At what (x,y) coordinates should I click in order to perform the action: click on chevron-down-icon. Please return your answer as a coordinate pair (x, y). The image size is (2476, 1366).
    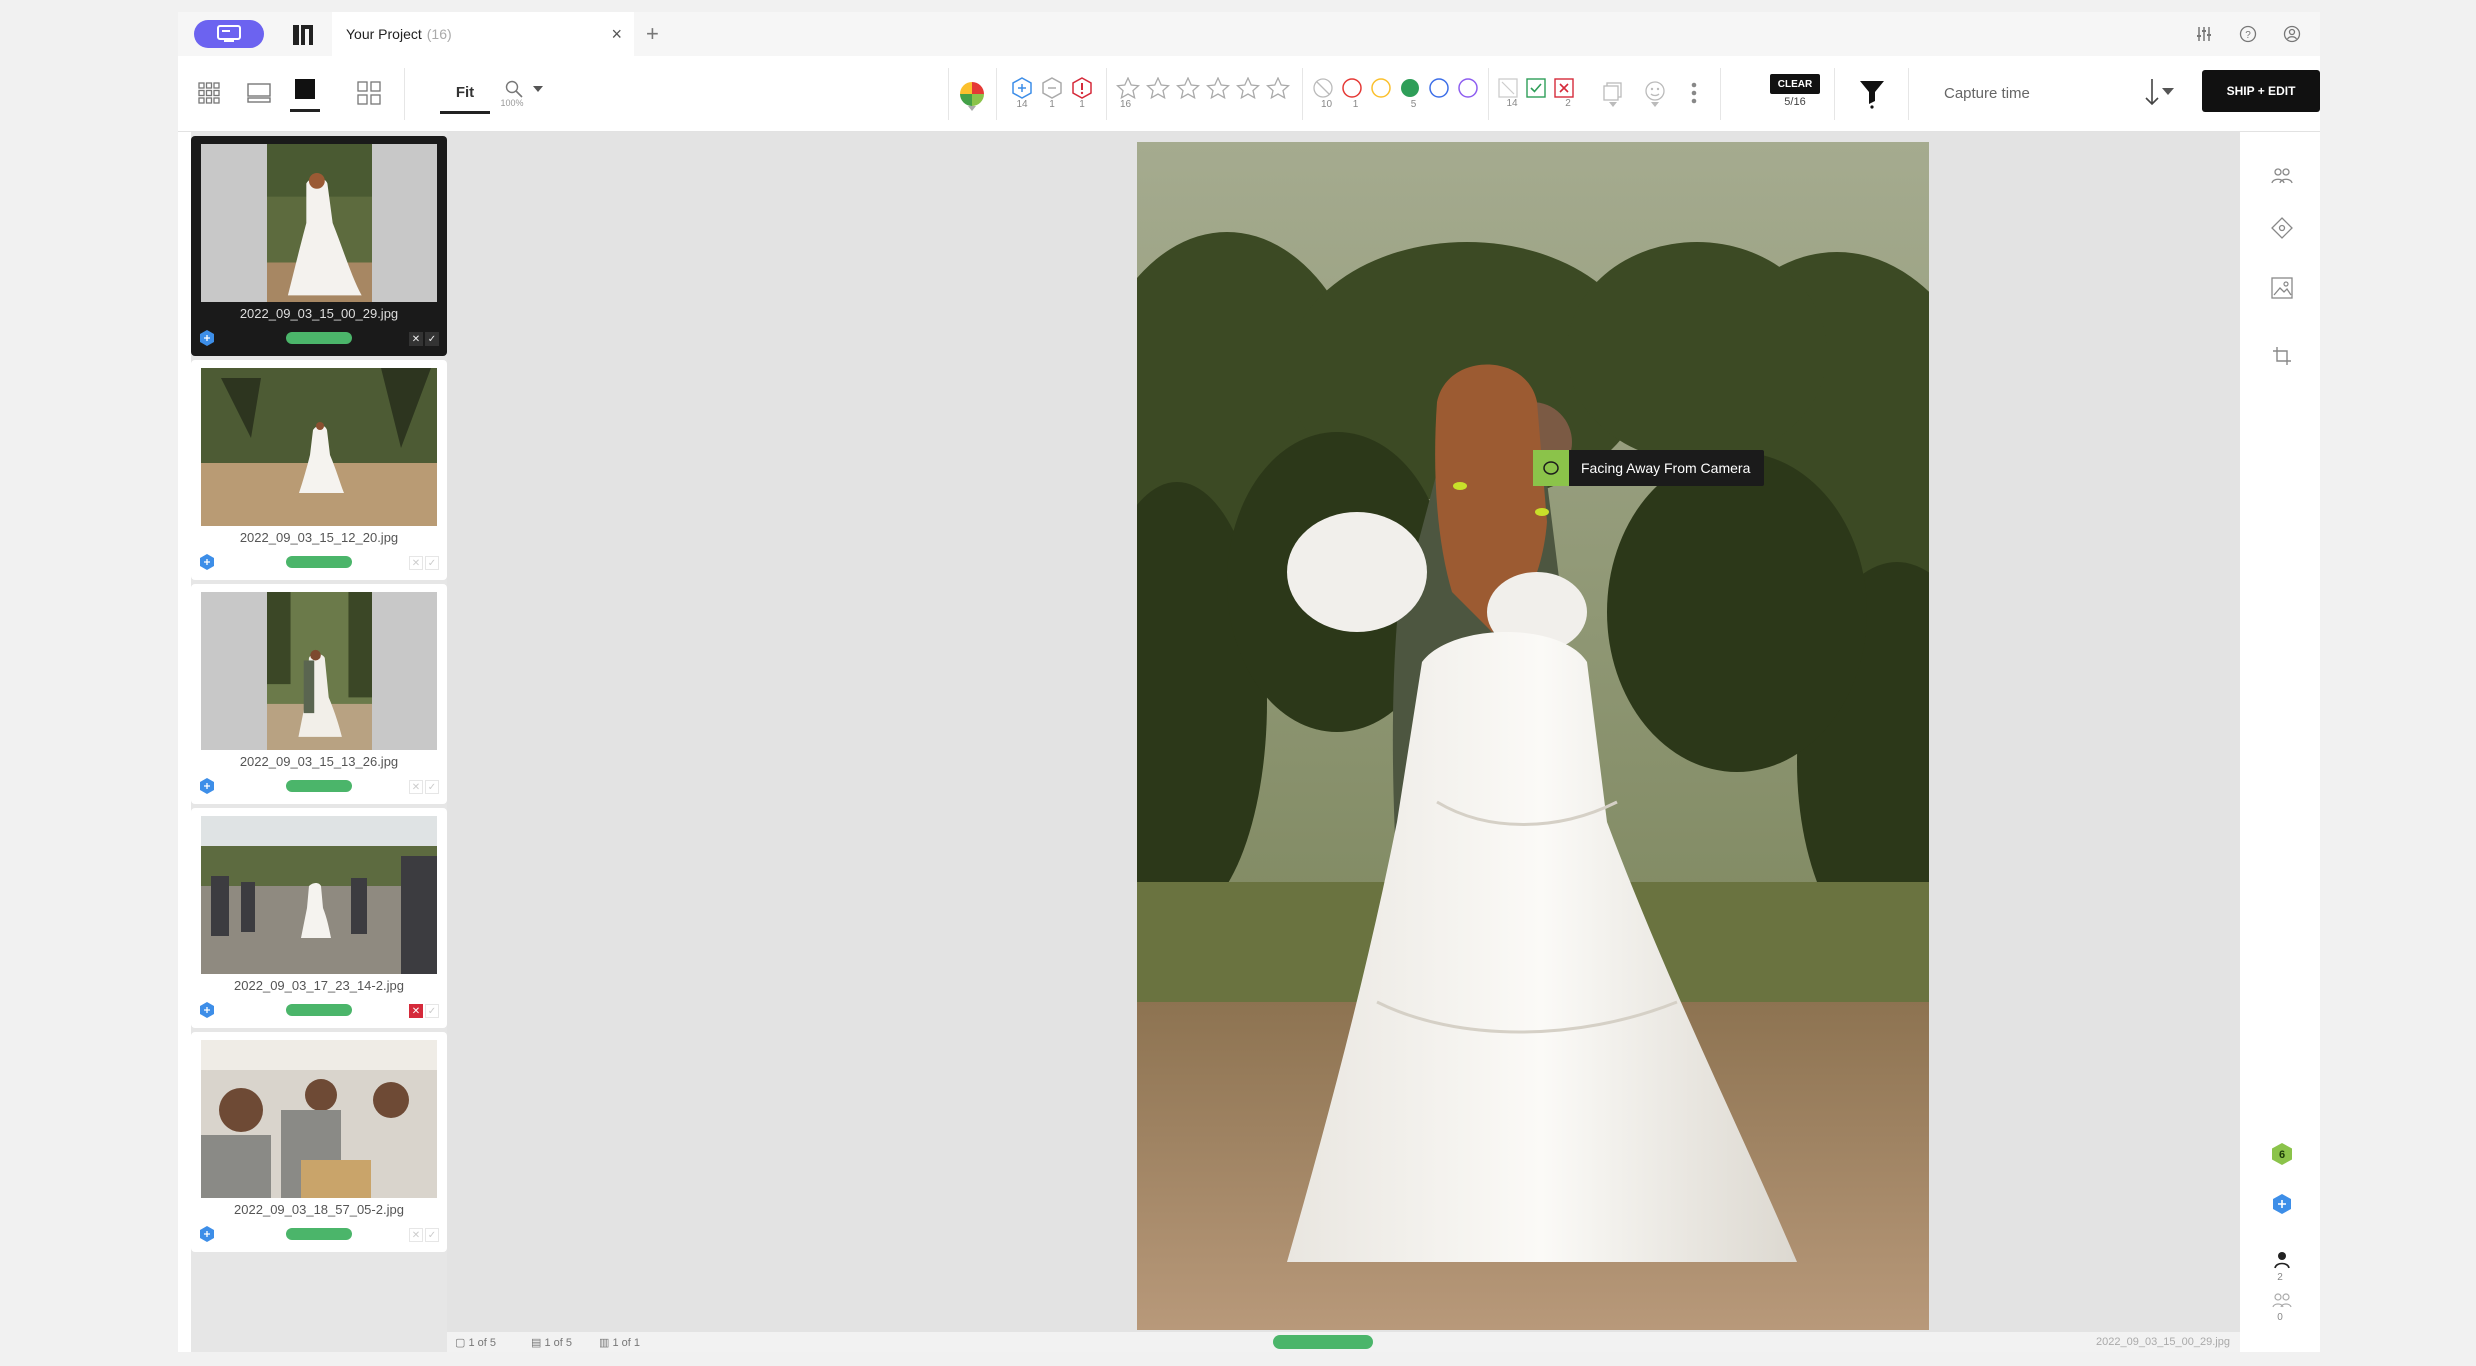
    Looking at the image, I should click on (1613, 104).